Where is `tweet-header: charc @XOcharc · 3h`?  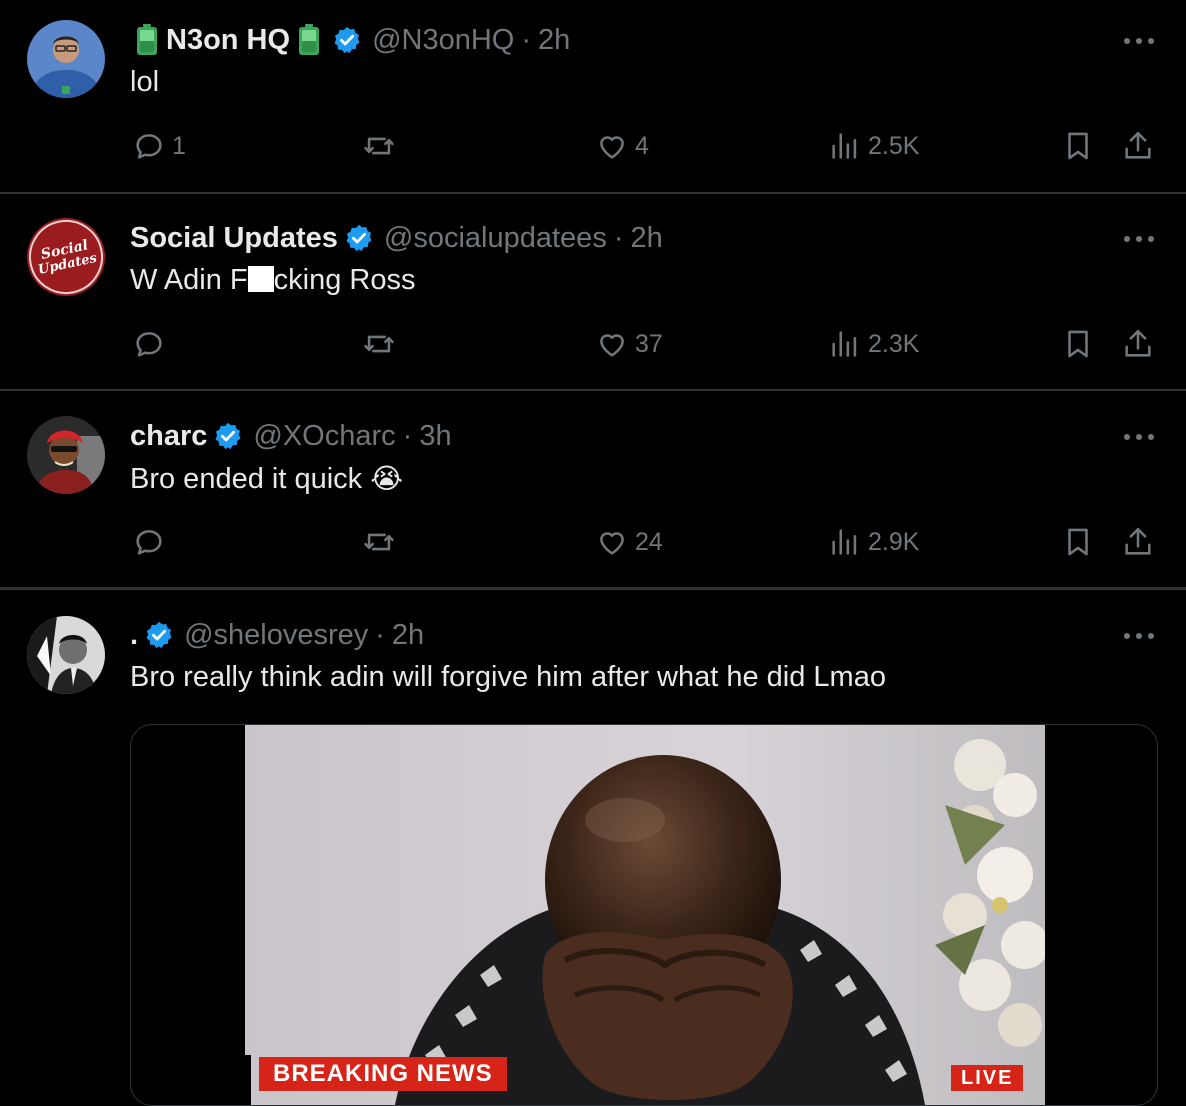 tweet-header: charc @XOcharc · 3h is located at coordinates (291, 436).